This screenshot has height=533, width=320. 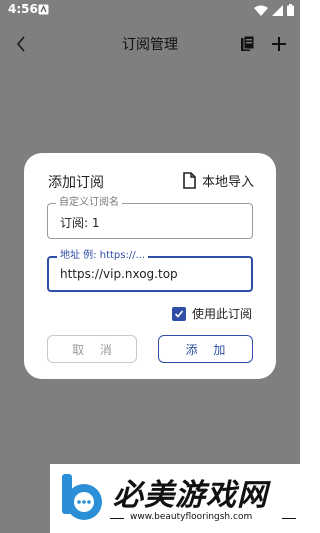 I want to click on watermark-banner: 必美游戏网 www.beautyflooringsh.com, so click(x=175, y=498).